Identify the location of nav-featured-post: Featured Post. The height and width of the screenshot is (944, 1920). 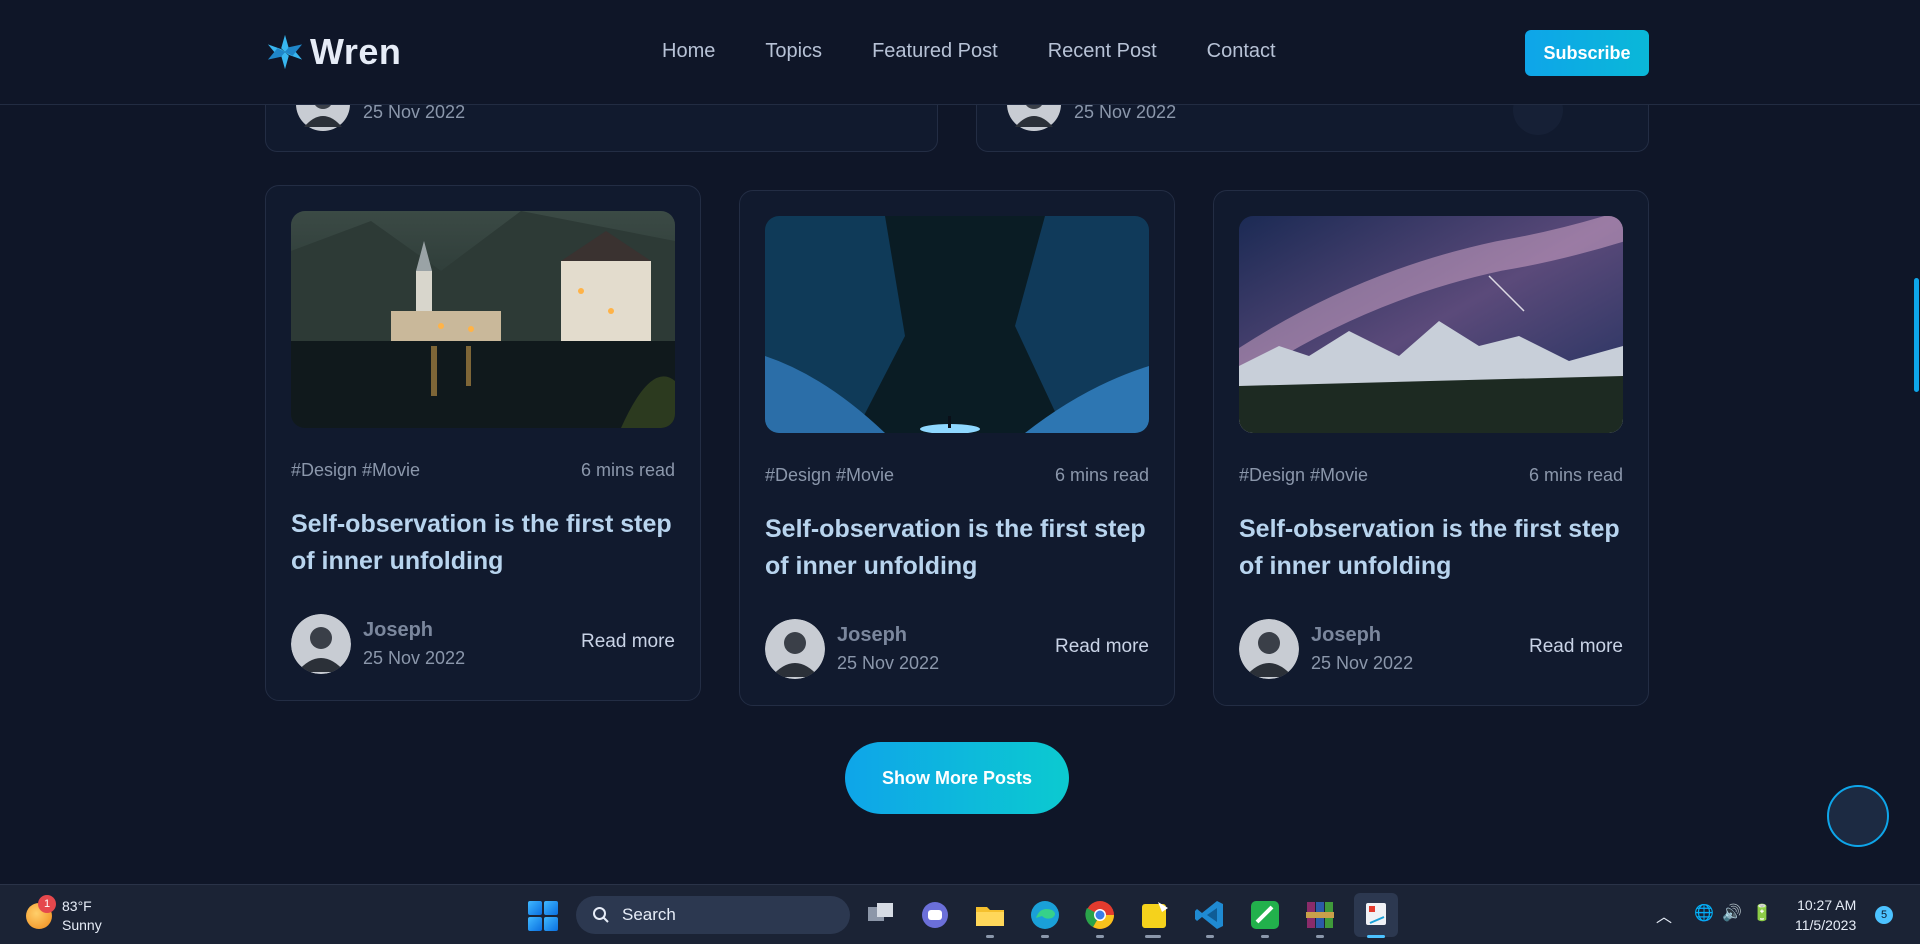
(935, 51).